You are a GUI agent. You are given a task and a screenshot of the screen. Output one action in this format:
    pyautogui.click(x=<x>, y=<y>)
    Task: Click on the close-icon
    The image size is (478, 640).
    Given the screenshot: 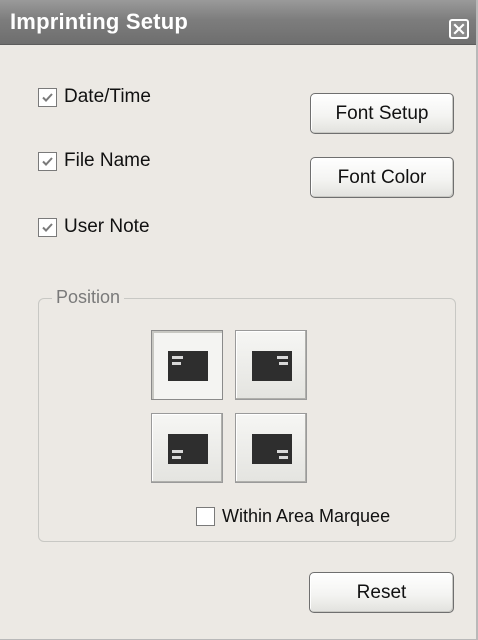 What is the action you would take?
    pyautogui.click(x=459, y=29)
    